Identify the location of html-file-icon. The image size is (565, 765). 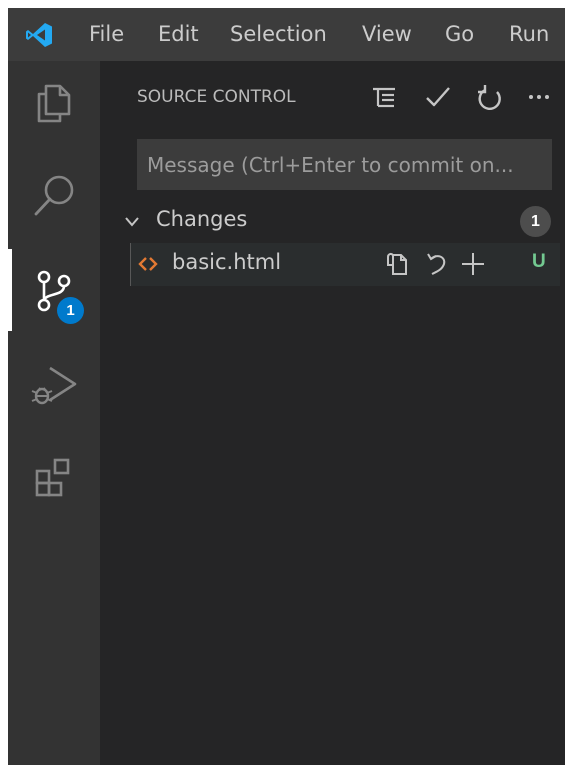
(148, 264).